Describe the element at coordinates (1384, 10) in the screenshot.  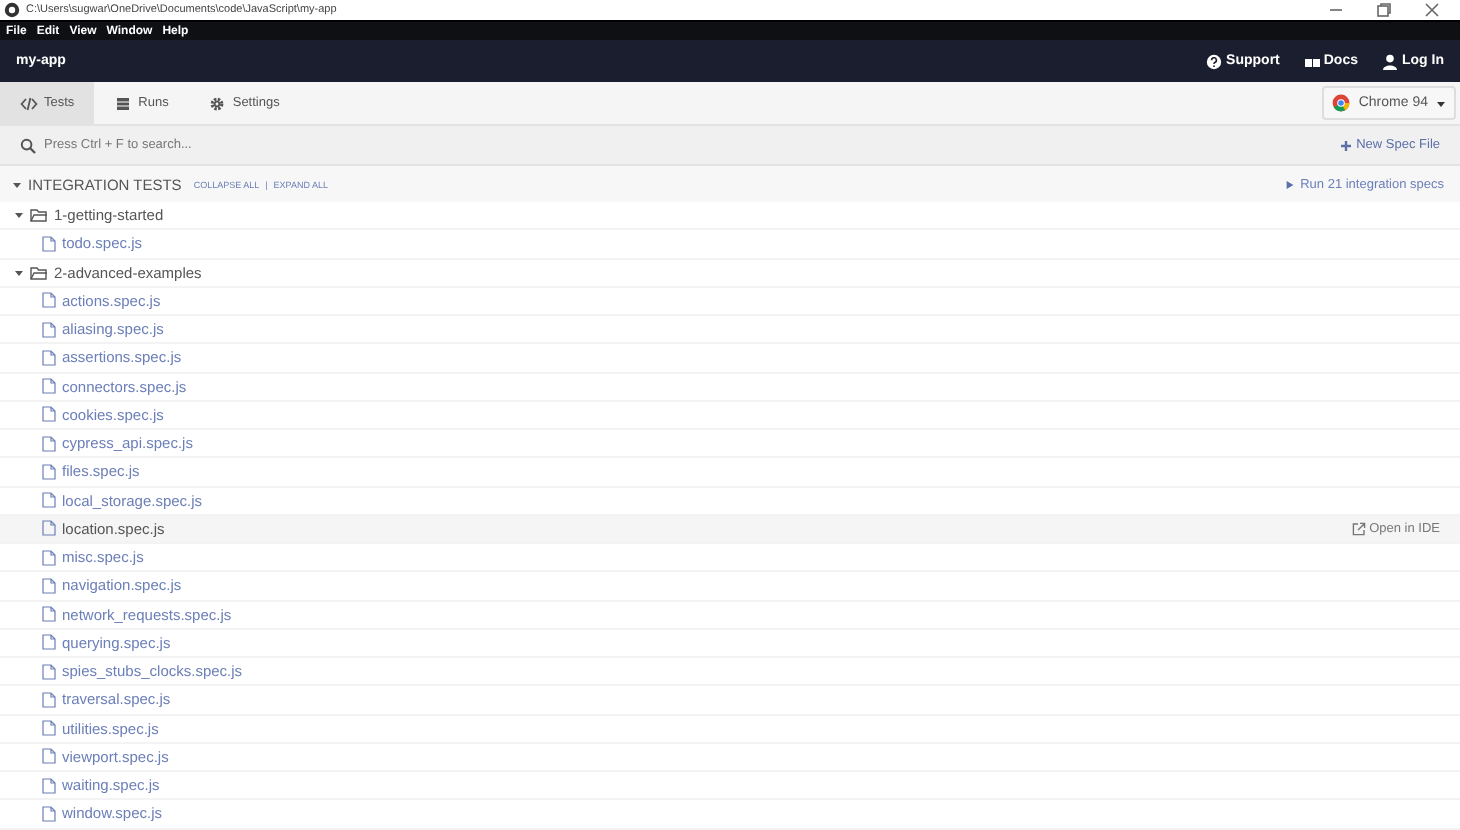
I see `restore-icon` at that location.